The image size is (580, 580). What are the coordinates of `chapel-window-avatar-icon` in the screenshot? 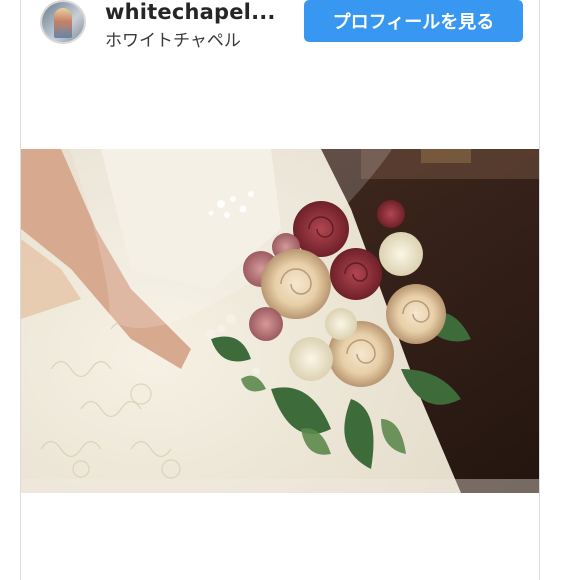 It's located at (63, 23).